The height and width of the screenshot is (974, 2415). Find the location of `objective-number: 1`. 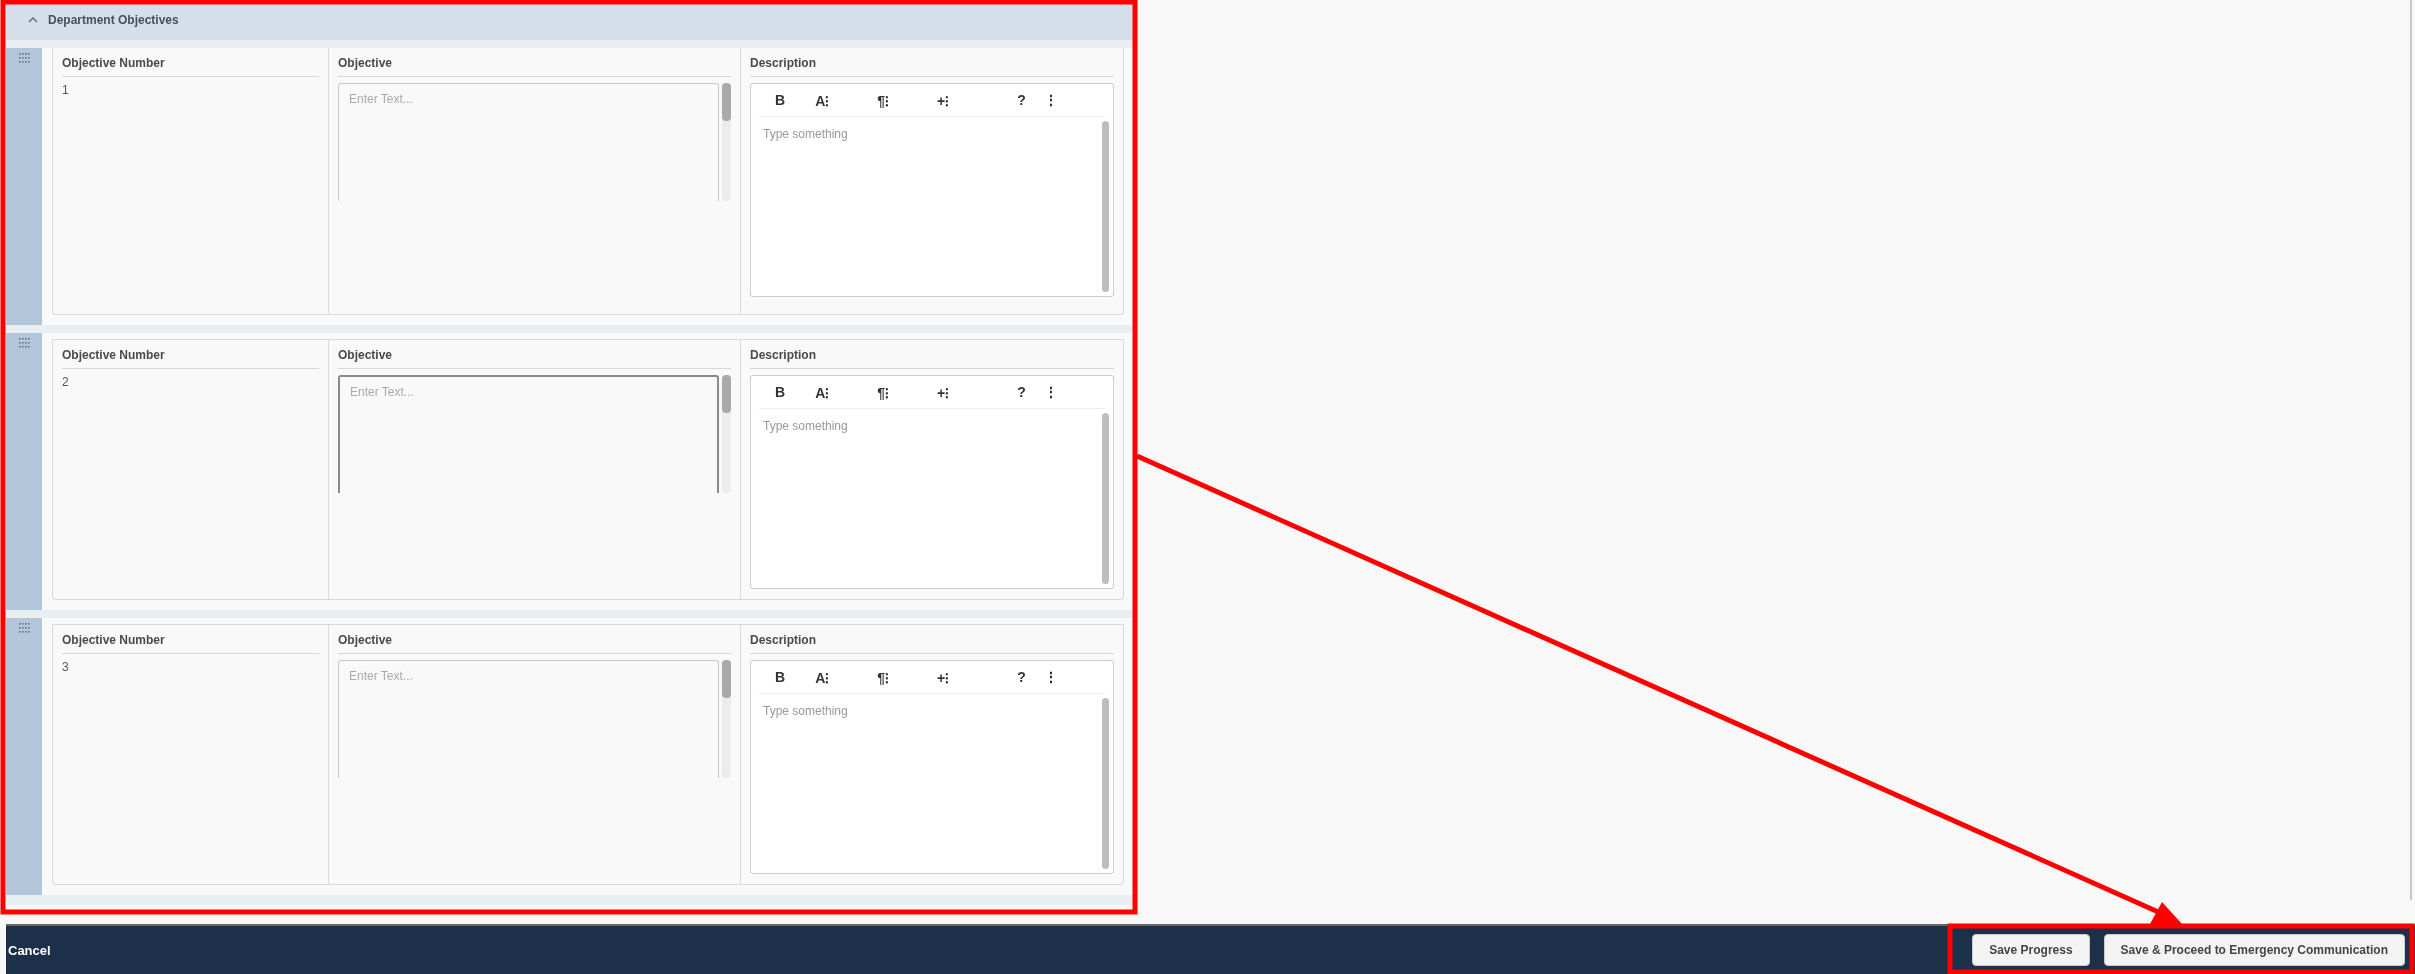

objective-number: 1 is located at coordinates (65, 89).